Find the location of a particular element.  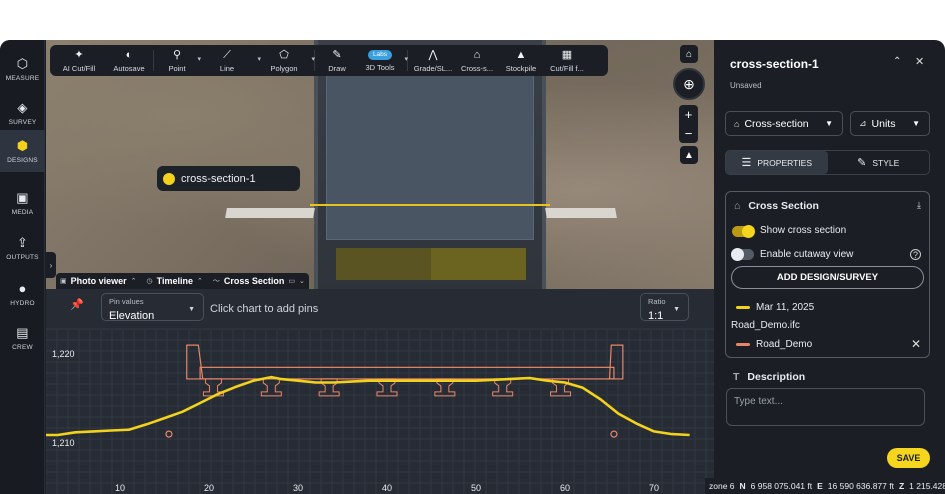

zoom-controls: + − is located at coordinates (688, 124).